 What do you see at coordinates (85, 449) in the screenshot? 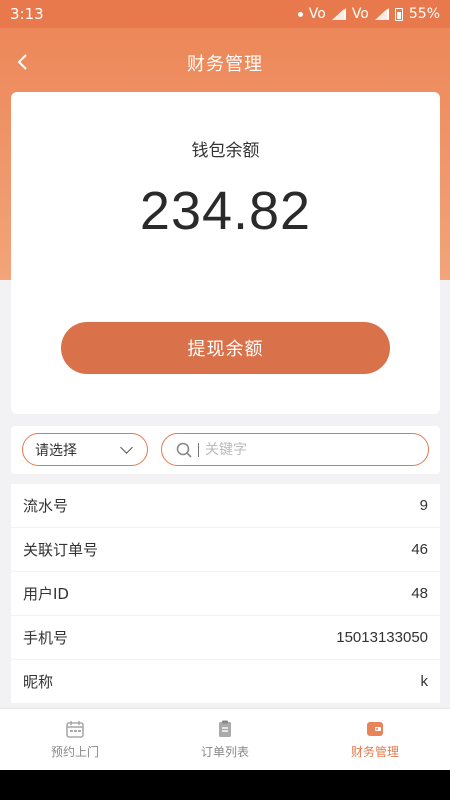
I see `type-select: 请选择` at bounding box center [85, 449].